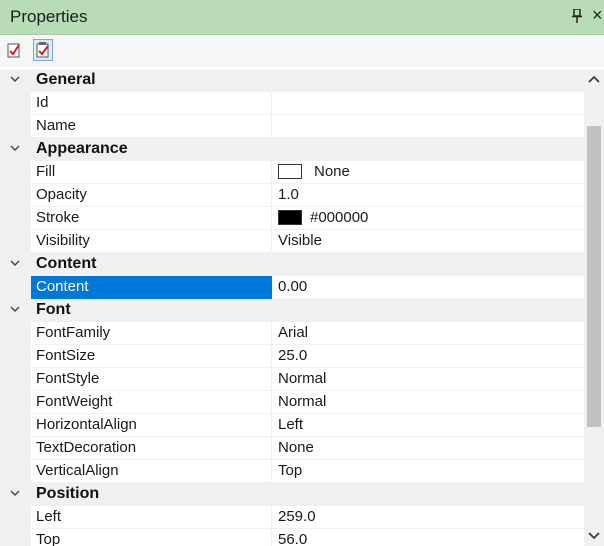 This screenshot has height=546, width=604. What do you see at coordinates (68, 493) in the screenshot?
I see `category-label: Position` at bounding box center [68, 493].